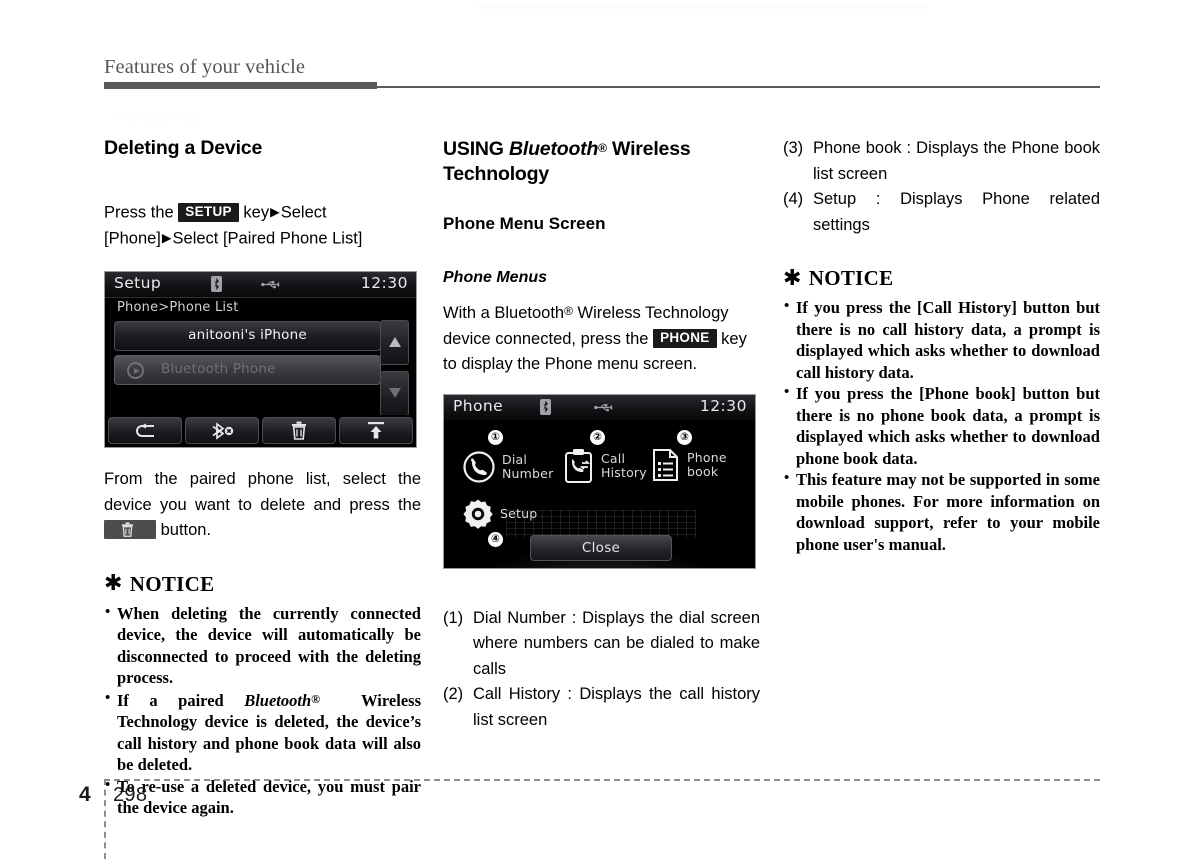 The width and height of the screenshot is (1200, 861). I want to click on screen-breadcrumb: Phone>Phone List, so click(178, 307).